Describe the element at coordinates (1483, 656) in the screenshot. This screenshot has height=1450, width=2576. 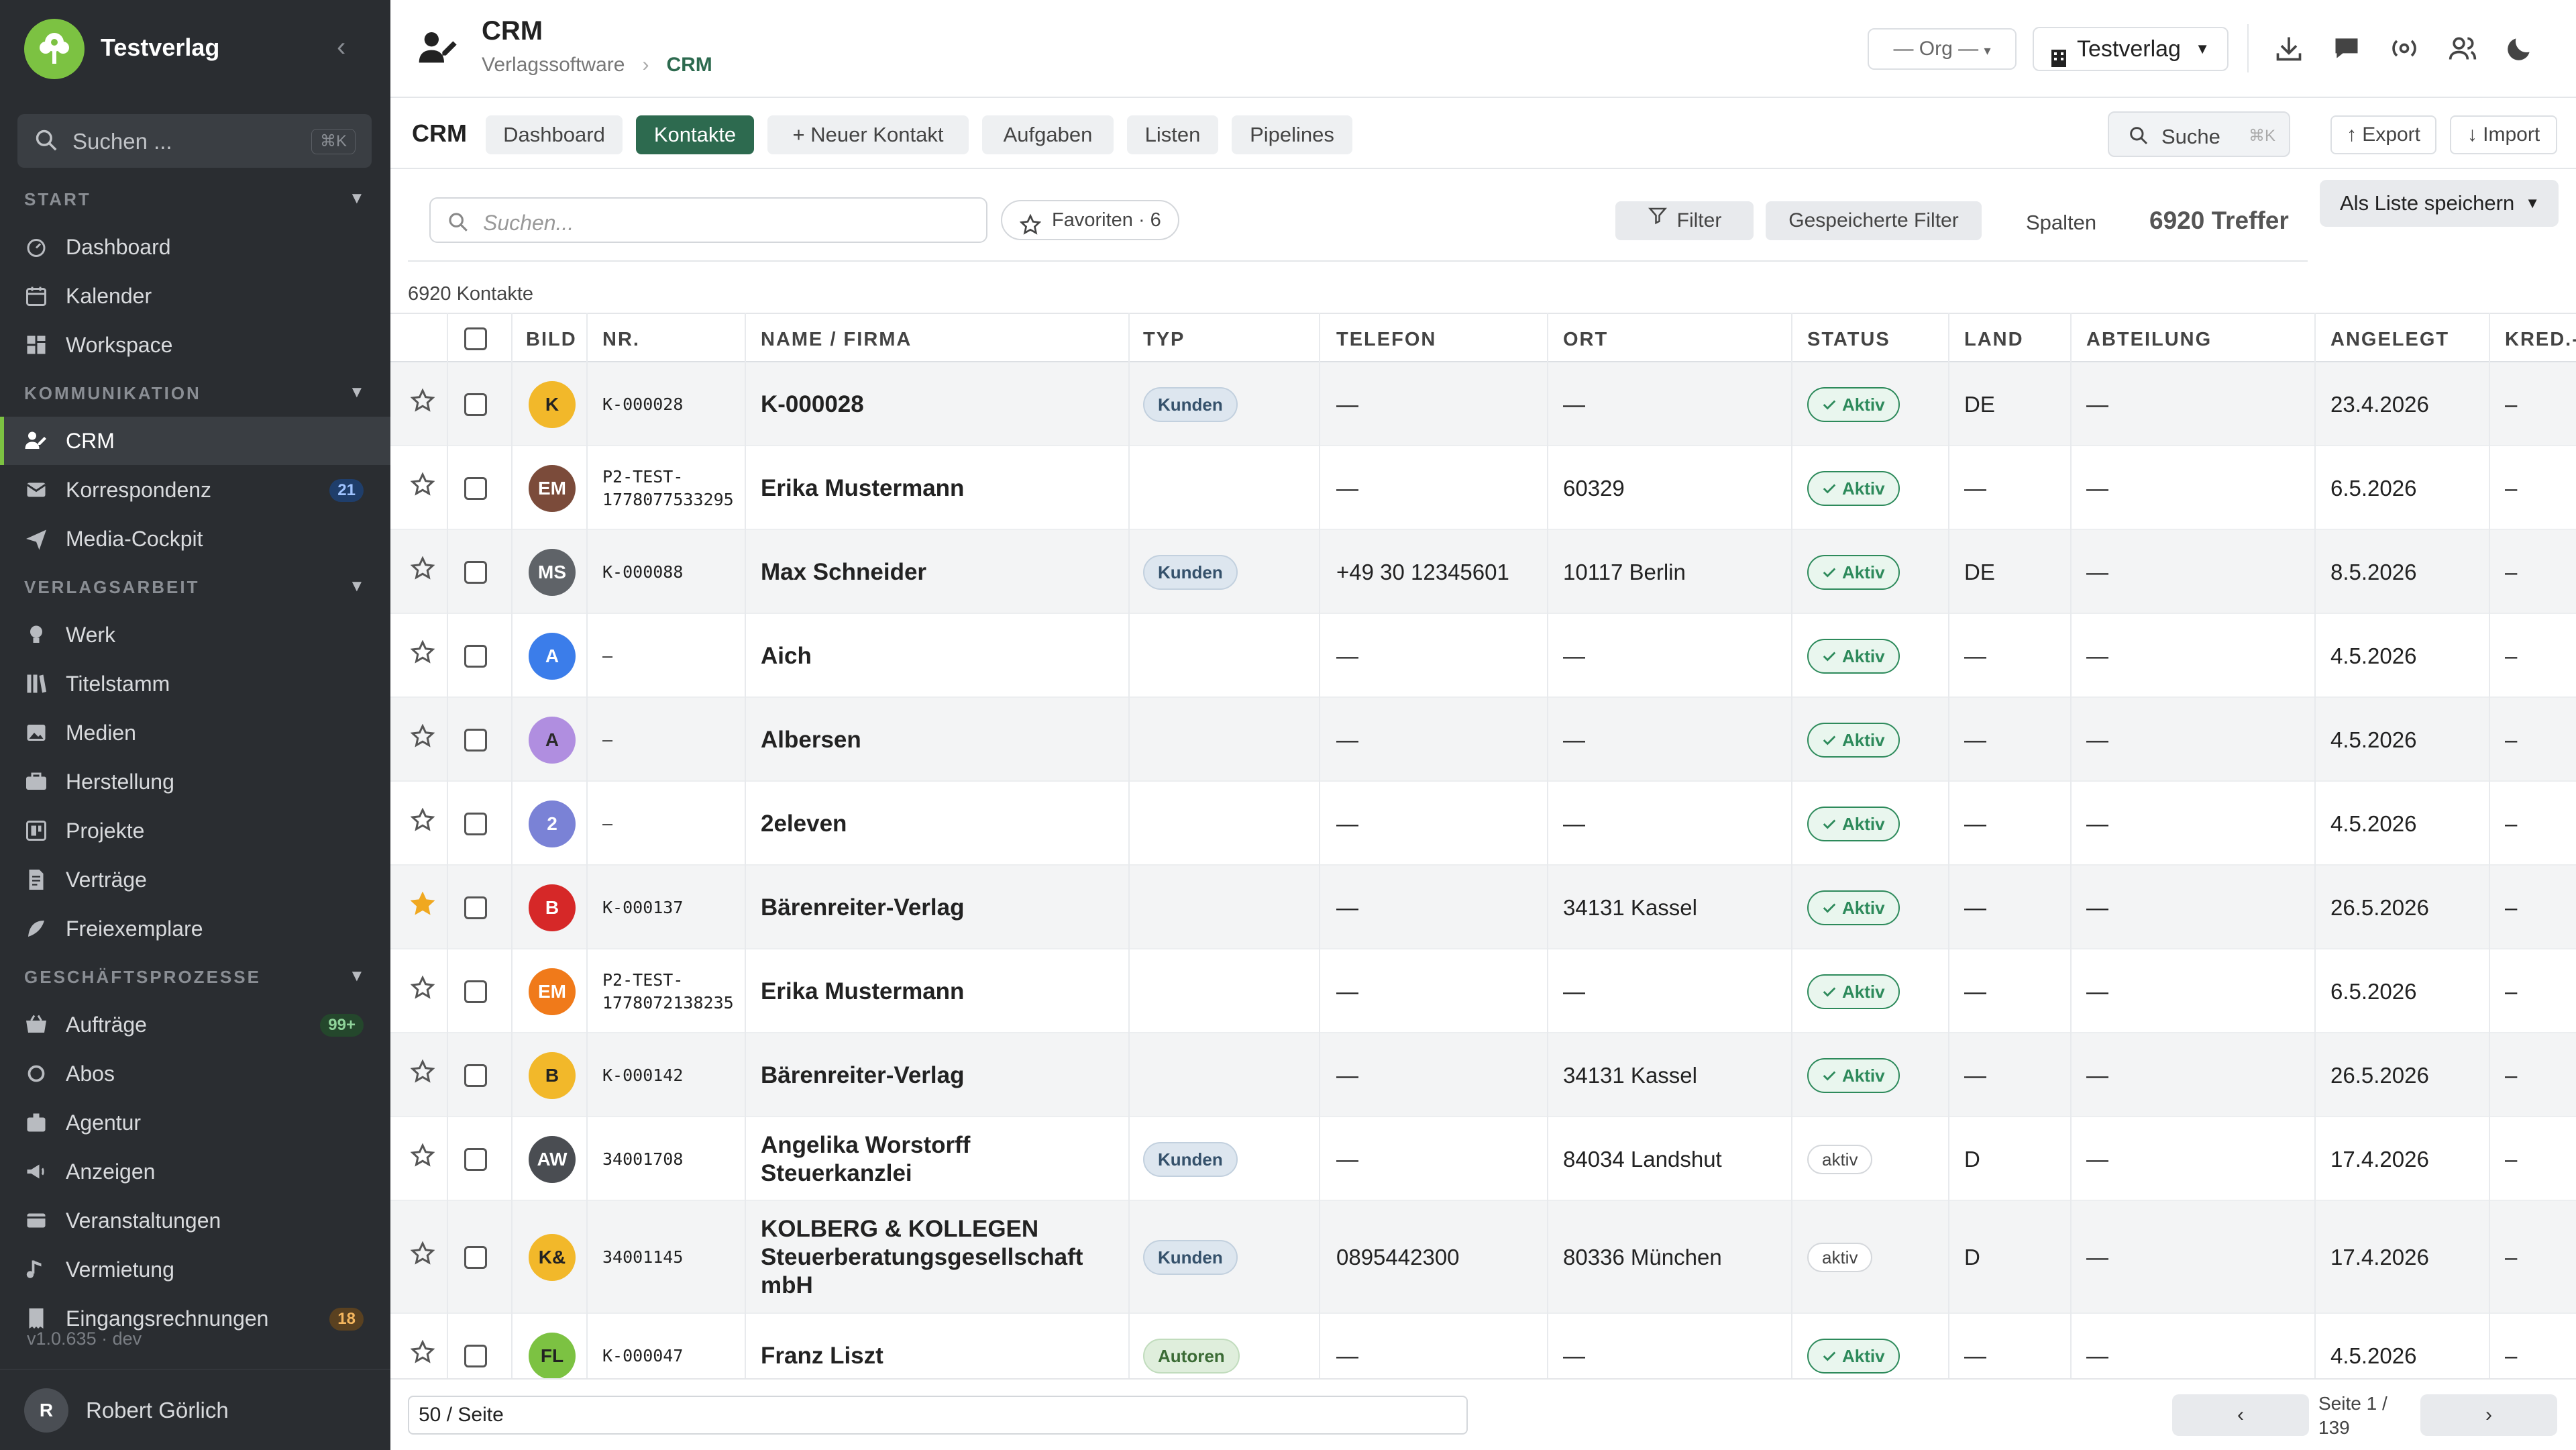
I see `table-row: A – Aich — — Aktiv — — 4.5.2026 –` at that location.